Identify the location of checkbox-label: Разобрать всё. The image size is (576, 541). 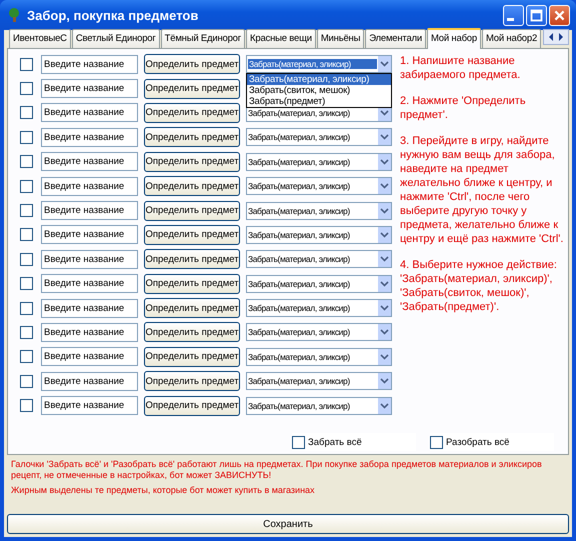
(478, 442).